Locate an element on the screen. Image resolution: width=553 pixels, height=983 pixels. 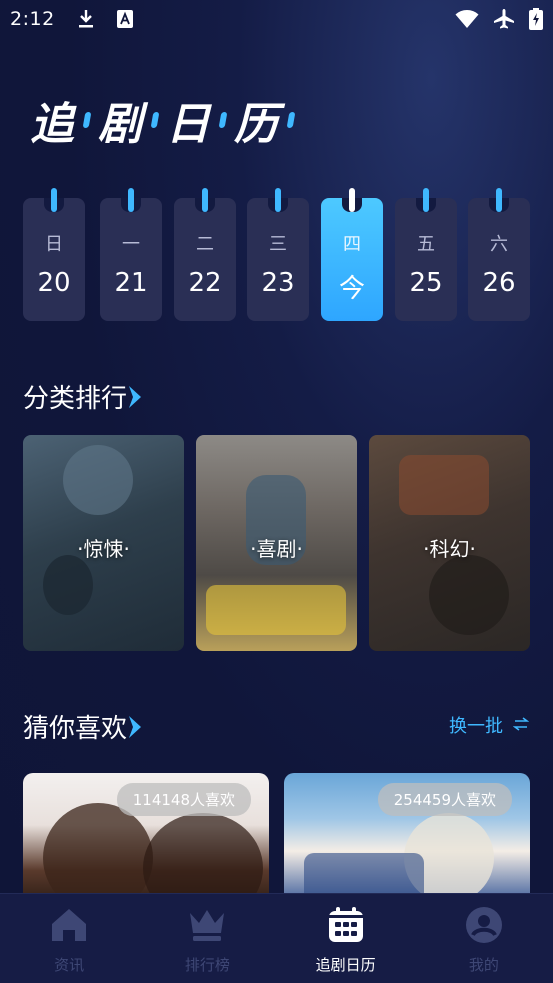
recommend-section-title: 猜你喜欢 is located at coordinates (83, 726).